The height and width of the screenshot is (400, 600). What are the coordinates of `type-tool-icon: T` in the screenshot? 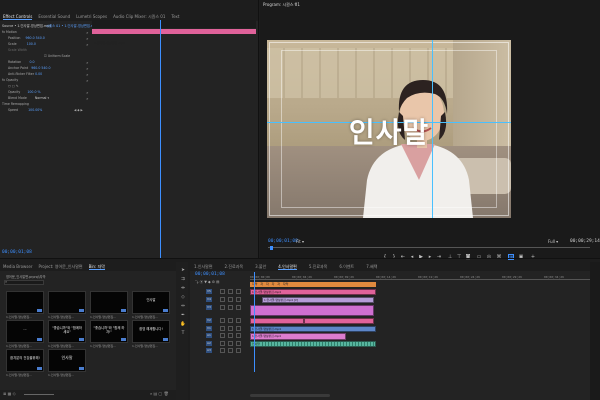 It's located at (183, 334).